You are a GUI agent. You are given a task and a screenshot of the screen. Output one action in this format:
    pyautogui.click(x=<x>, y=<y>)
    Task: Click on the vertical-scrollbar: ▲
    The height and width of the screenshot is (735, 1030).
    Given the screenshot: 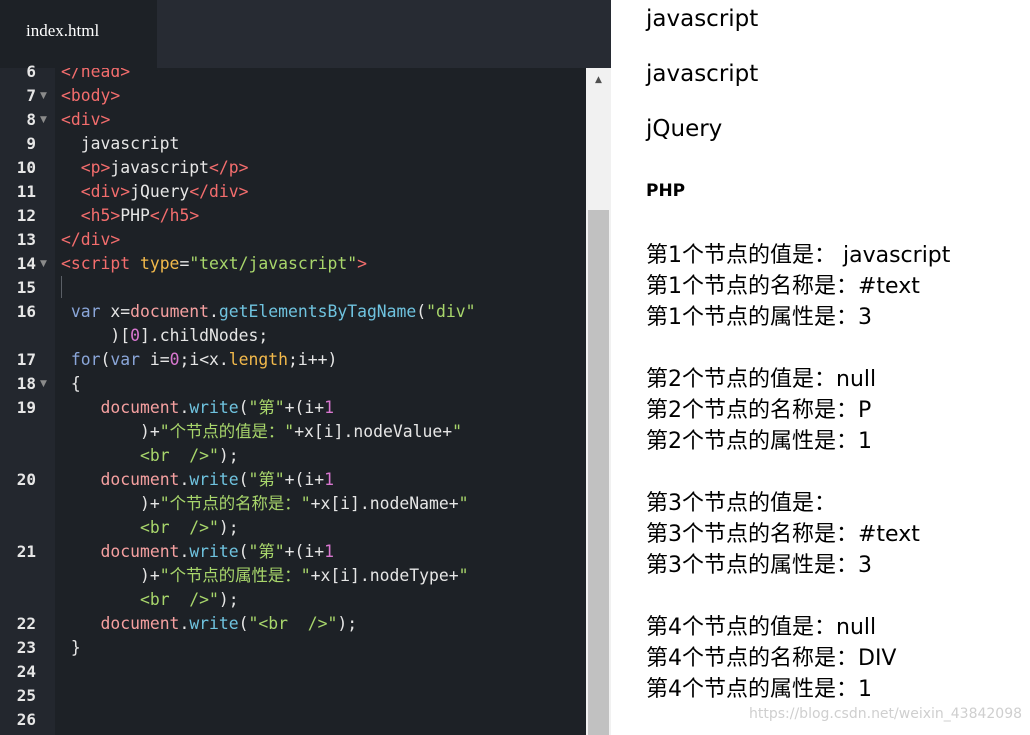 What is the action you would take?
    pyautogui.click(x=598, y=401)
    